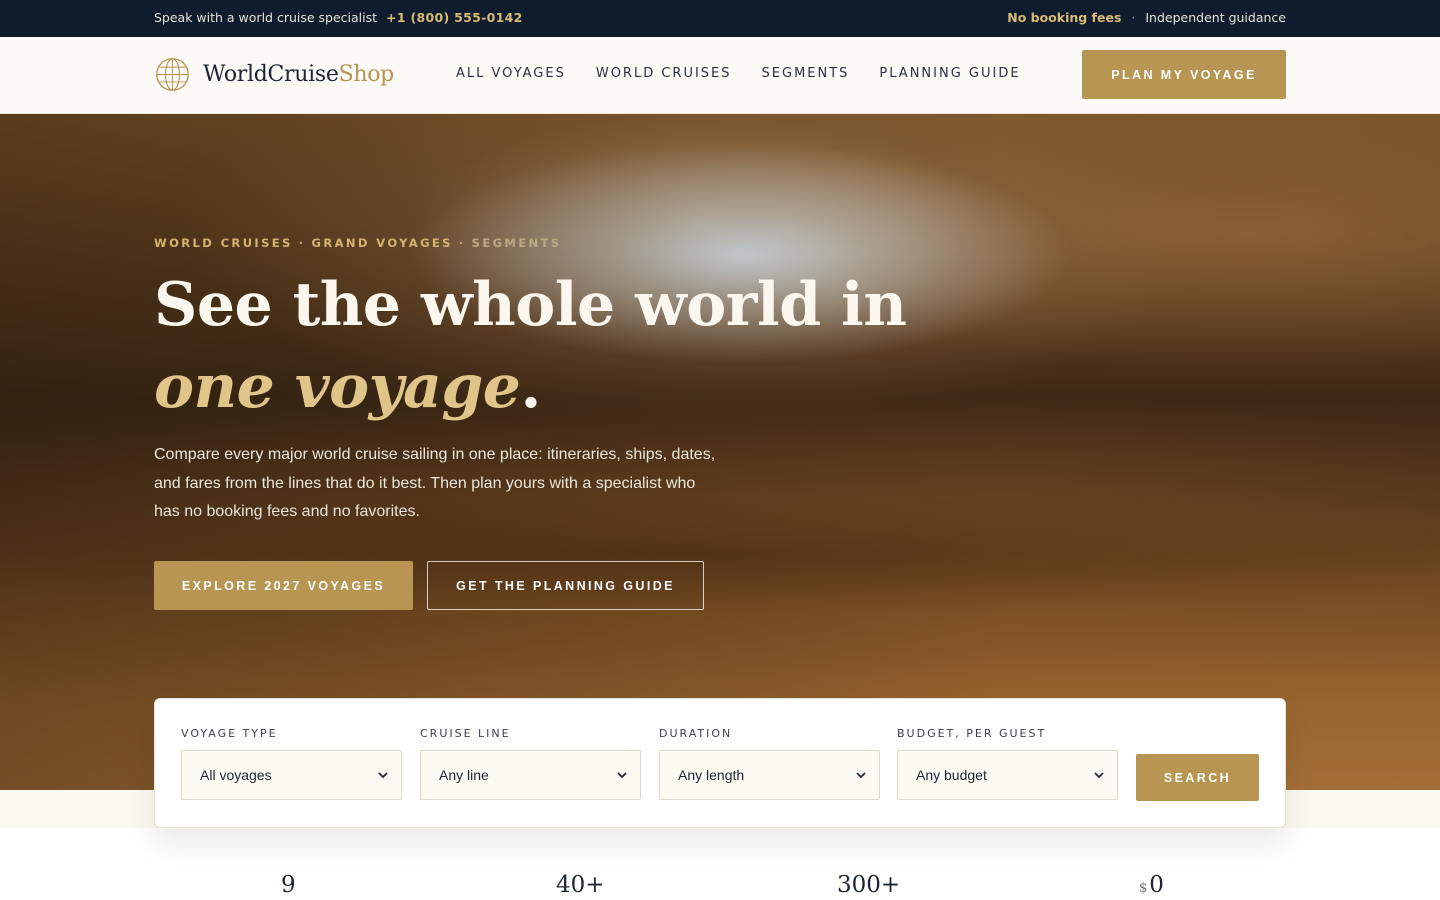 The image size is (1440, 900). I want to click on headline-plain: See the whole world in, so click(530, 305).